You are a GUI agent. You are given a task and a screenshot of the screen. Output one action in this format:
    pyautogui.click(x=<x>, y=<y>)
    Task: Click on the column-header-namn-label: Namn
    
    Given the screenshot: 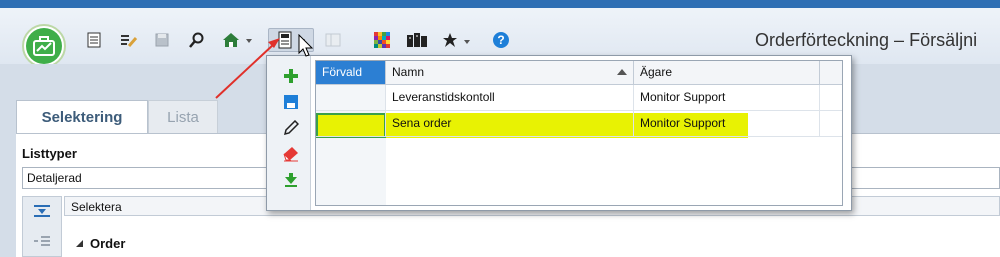 What is the action you would take?
    pyautogui.click(x=408, y=72)
    